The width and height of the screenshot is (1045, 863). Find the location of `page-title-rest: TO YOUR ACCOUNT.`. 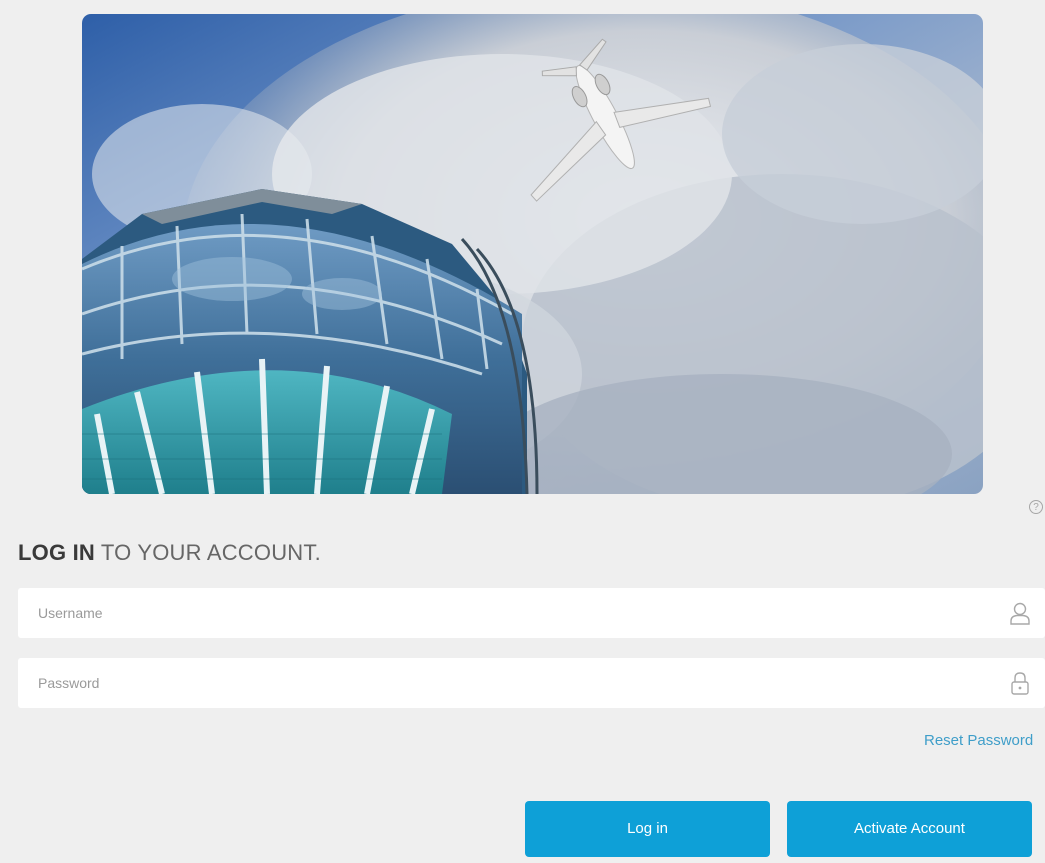

page-title-rest: TO YOUR ACCOUNT. is located at coordinates (207, 552).